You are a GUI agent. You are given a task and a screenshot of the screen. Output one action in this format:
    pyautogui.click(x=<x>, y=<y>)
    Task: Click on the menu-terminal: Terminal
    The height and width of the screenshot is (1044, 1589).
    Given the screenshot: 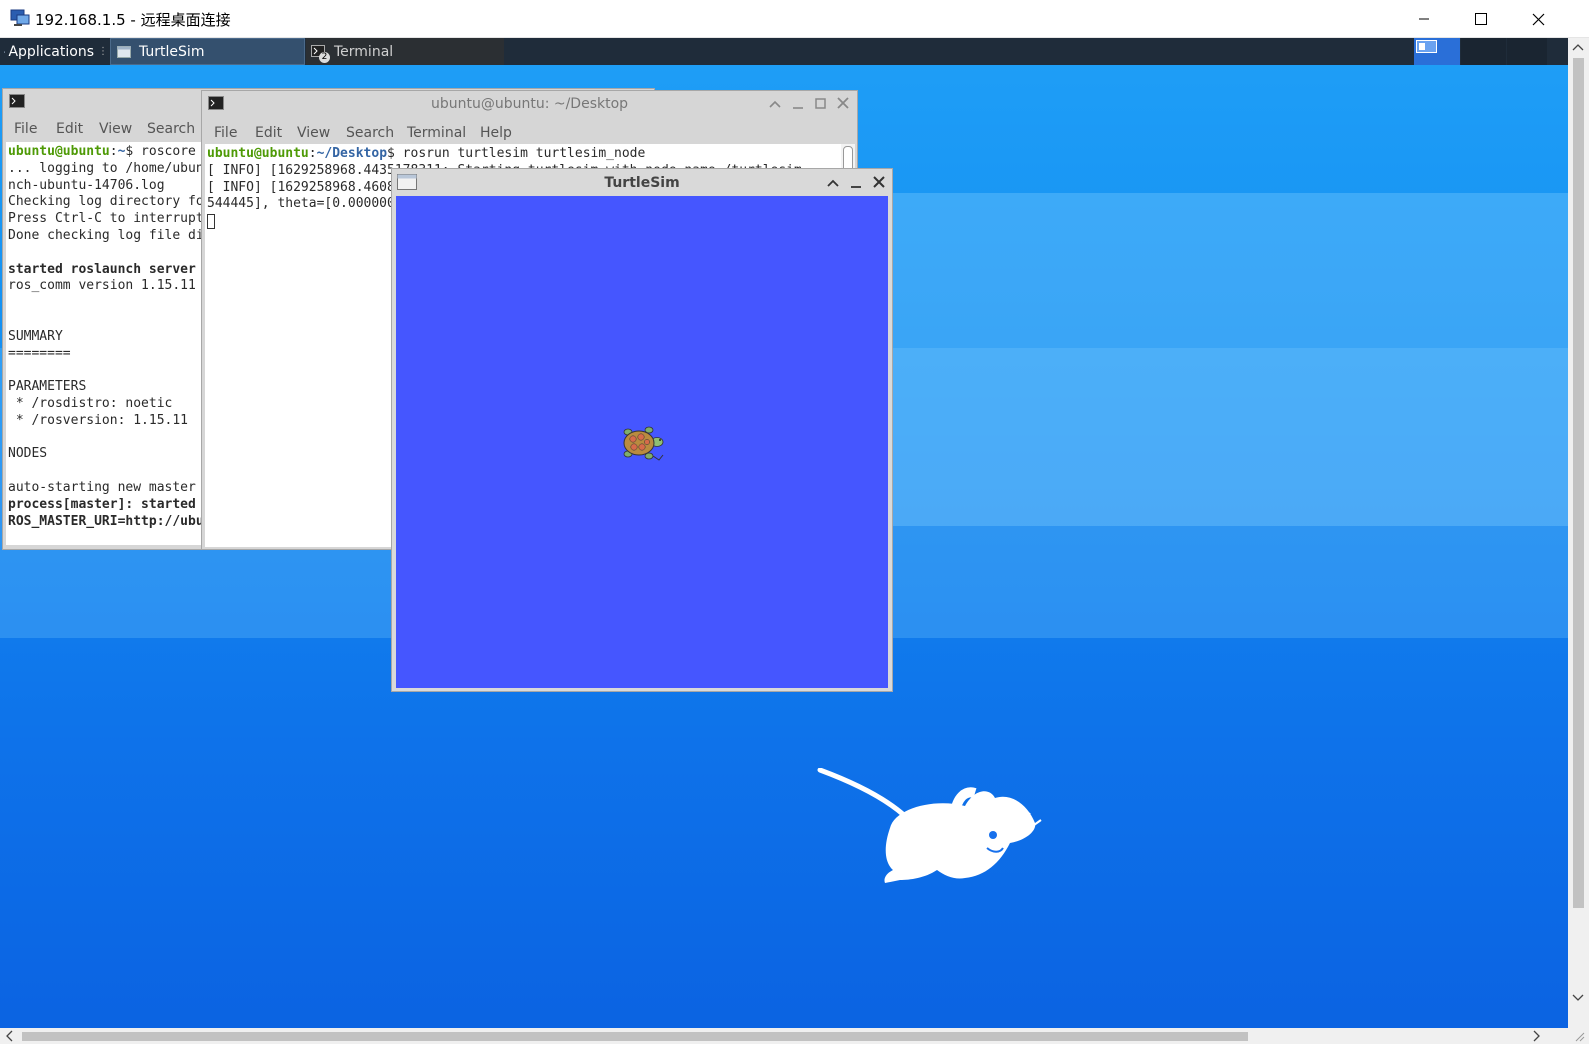 What is the action you would take?
    pyautogui.click(x=436, y=133)
    